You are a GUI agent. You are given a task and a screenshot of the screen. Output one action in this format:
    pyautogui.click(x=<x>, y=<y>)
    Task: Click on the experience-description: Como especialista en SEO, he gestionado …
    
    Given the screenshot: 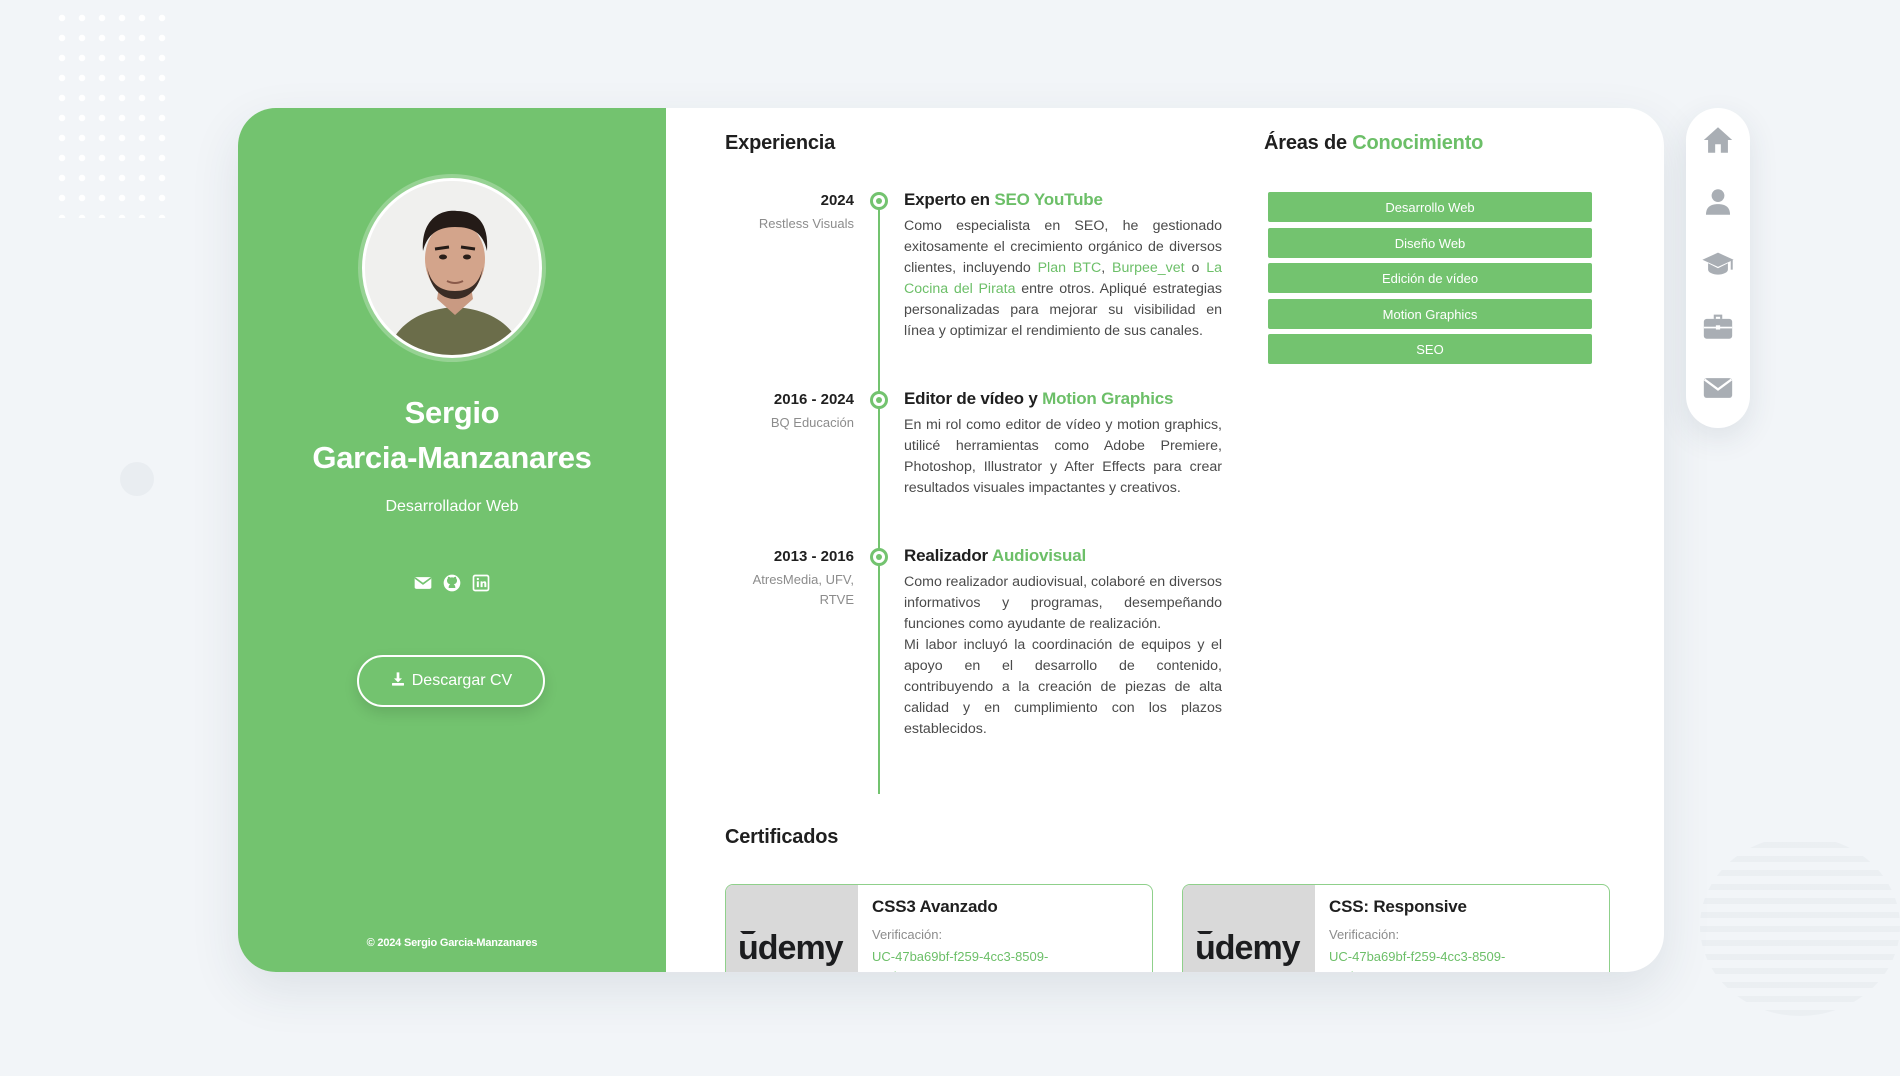 What is the action you would take?
    pyautogui.click(x=1063, y=279)
    